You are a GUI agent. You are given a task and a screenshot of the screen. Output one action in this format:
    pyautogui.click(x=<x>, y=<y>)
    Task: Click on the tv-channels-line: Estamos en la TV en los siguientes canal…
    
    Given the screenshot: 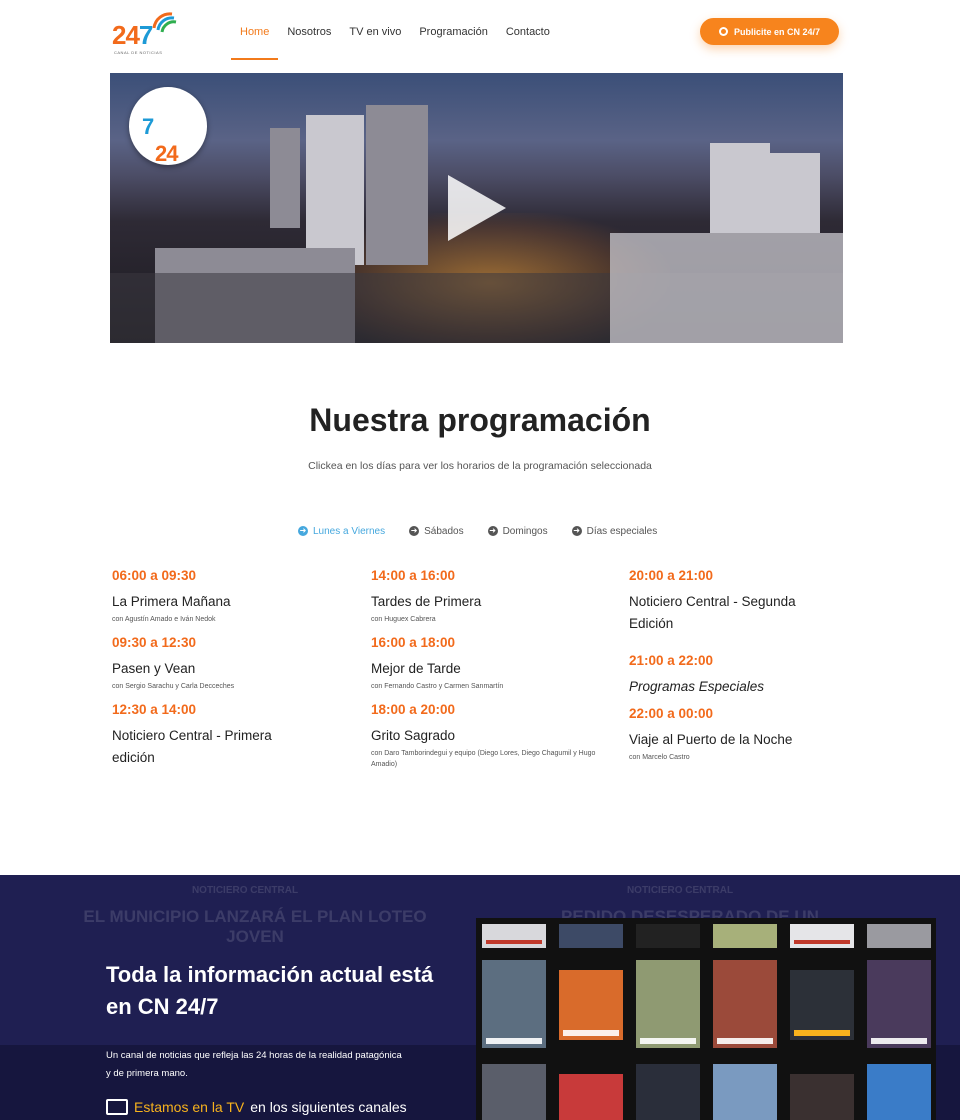 What is the action you would take?
    pyautogui.click(x=256, y=1107)
    